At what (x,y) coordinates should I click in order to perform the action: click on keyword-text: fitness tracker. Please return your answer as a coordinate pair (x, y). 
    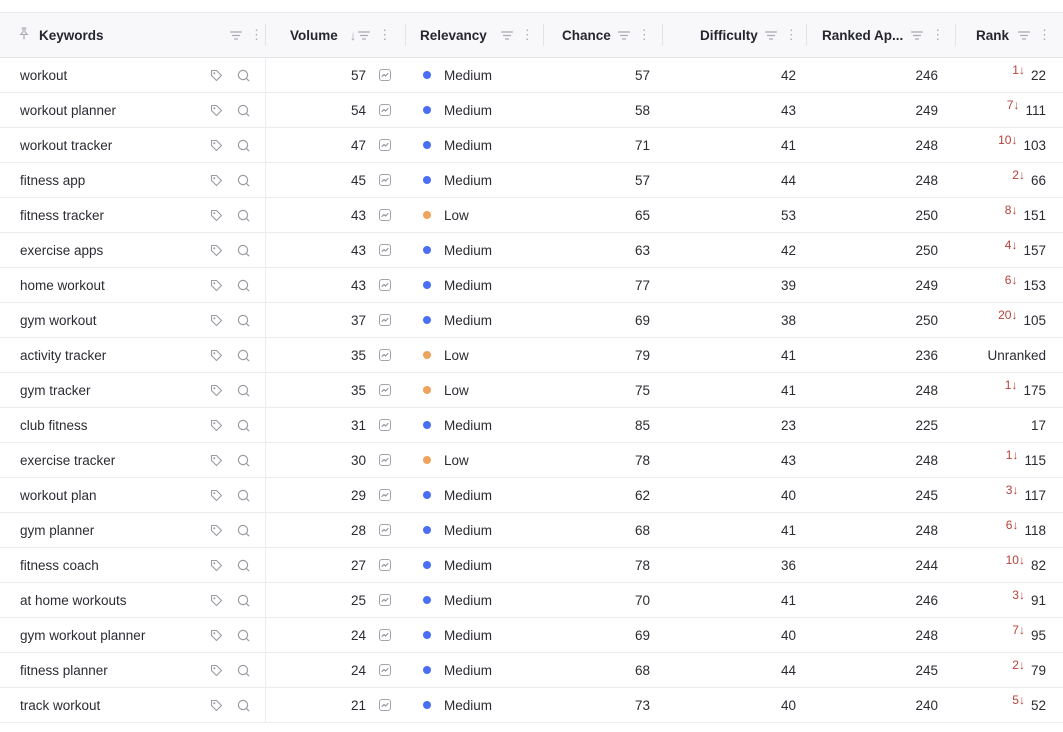
    Looking at the image, I should click on (110, 215).